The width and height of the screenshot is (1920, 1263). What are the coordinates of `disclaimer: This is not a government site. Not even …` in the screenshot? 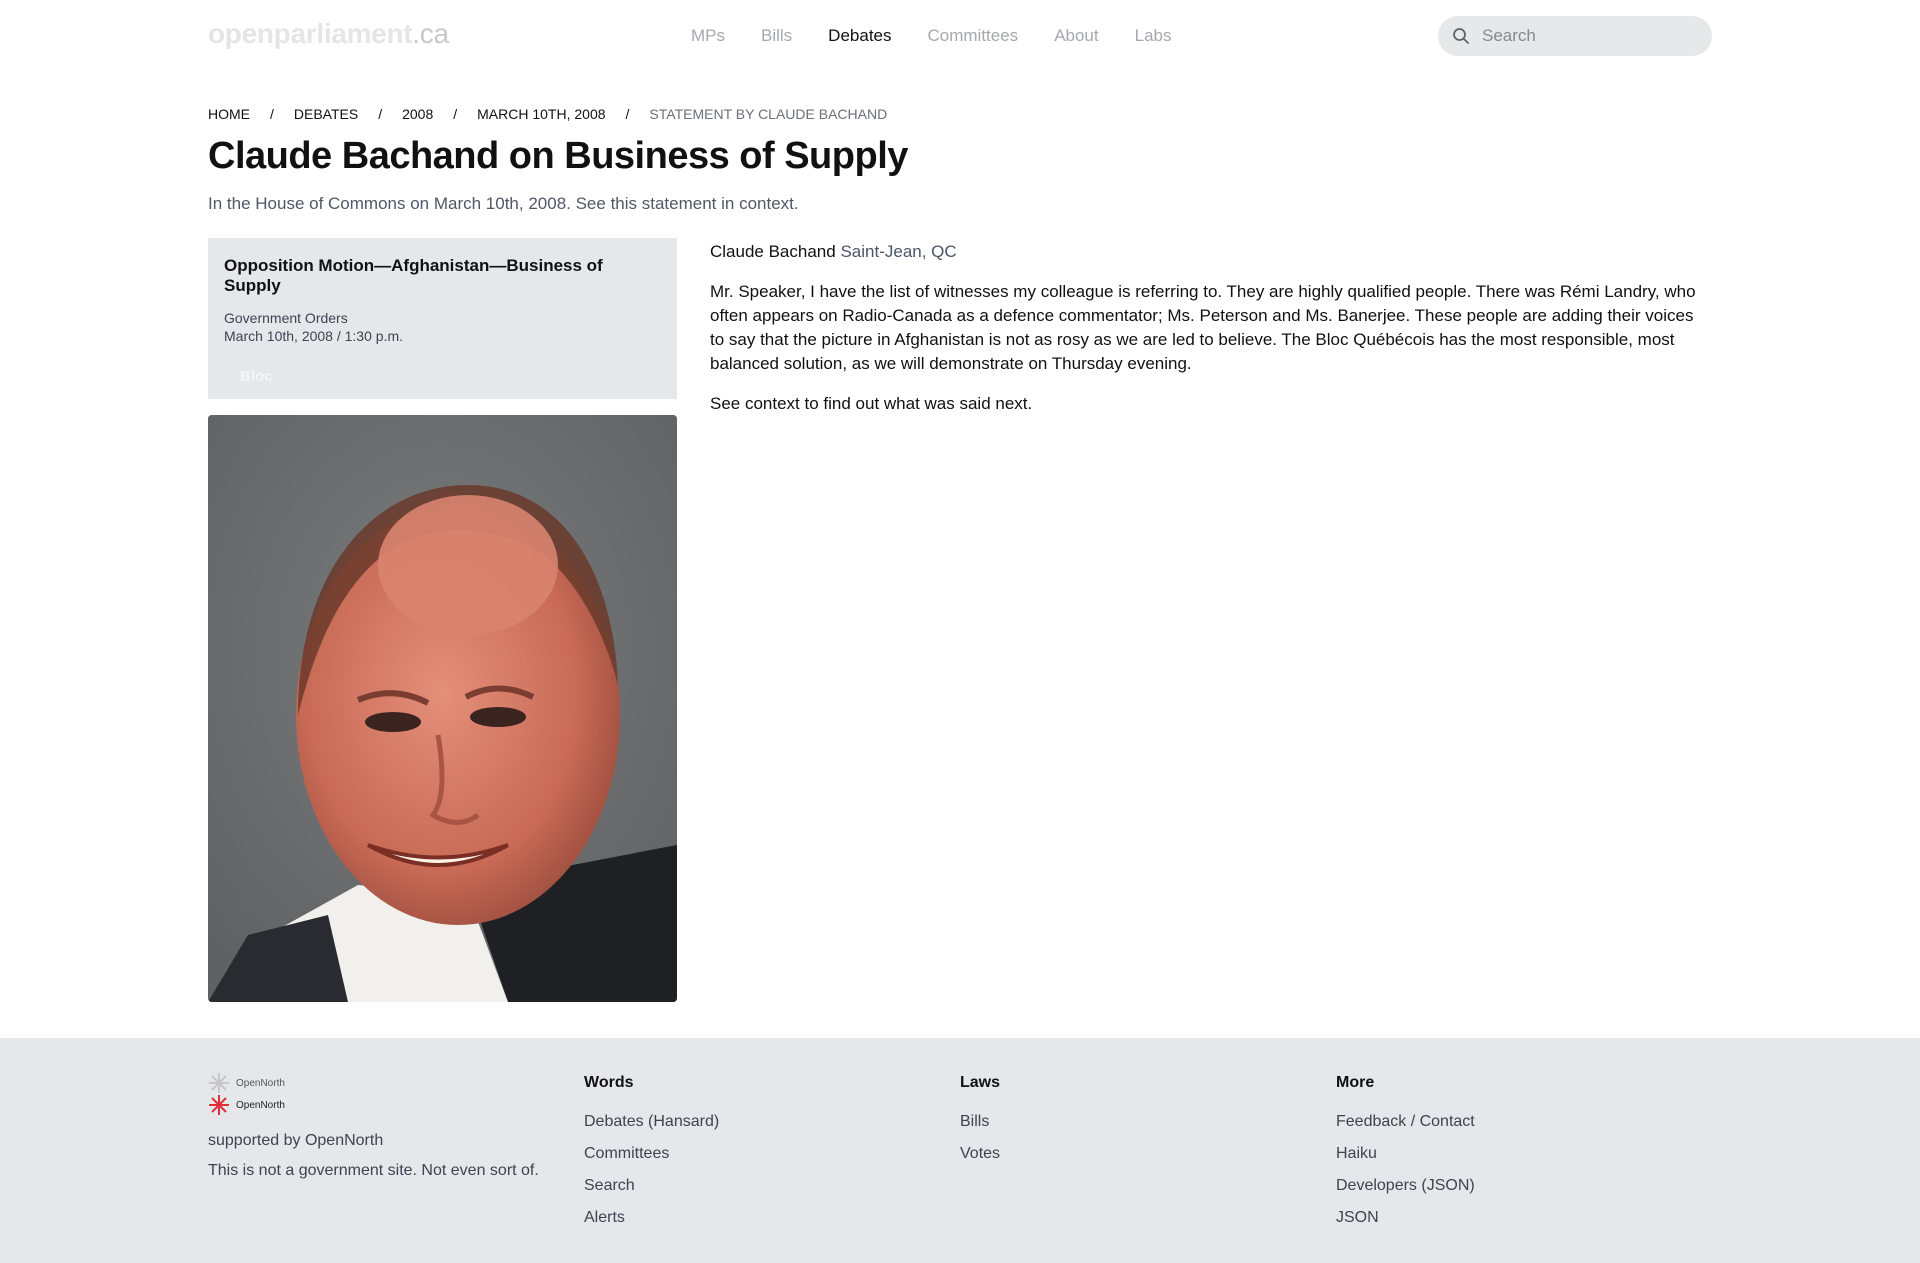 It's located at (373, 1170).